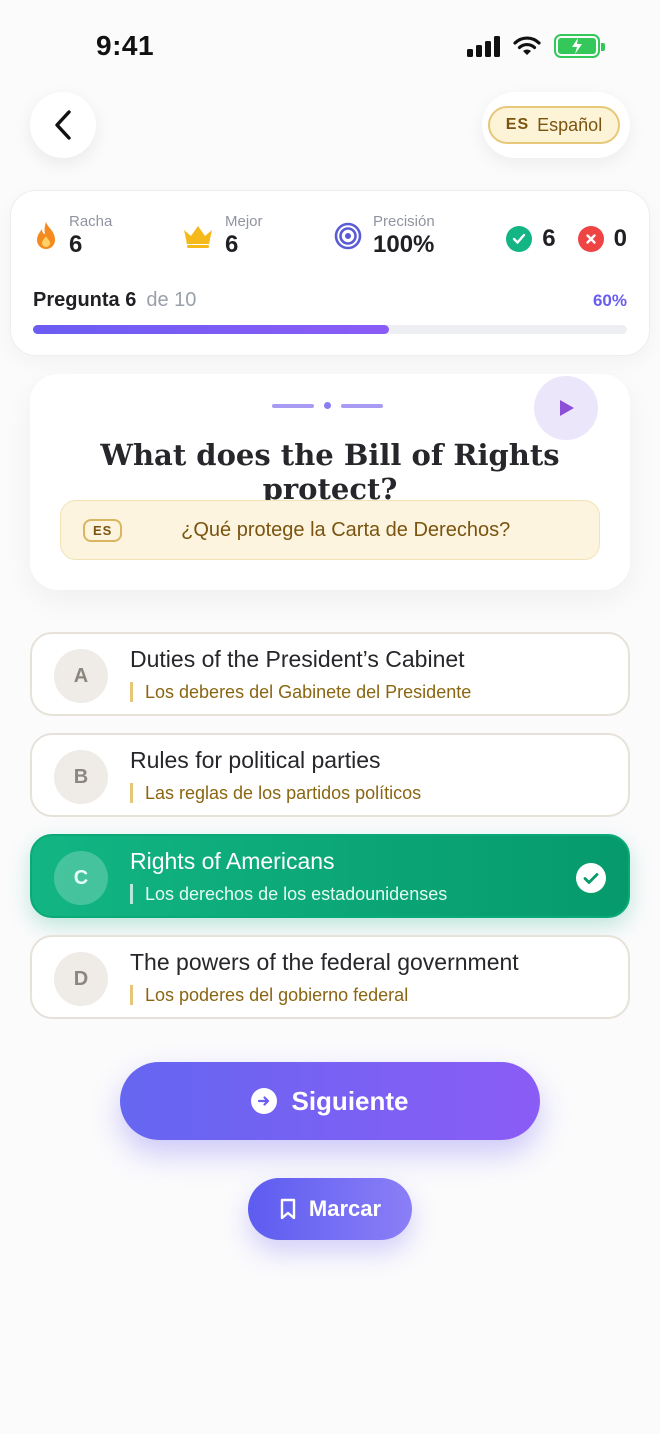 This screenshot has width=660, height=1434. What do you see at coordinates (609, 300) in the screenshot?
I see `progress-percent: 60%` at bounding box center [609, 300].